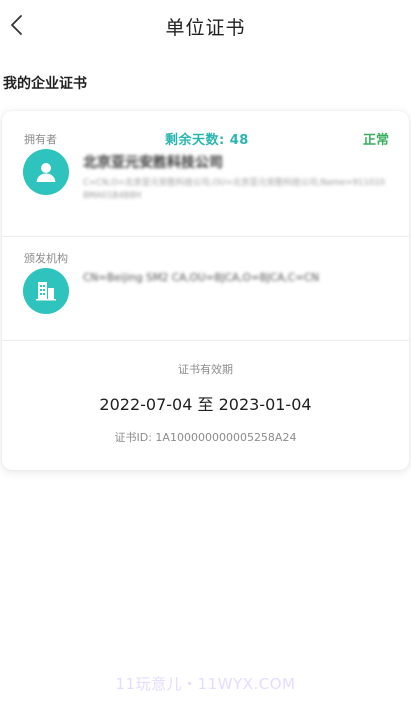 The height and width of the screenshot is (703, 411). I want to click on person-icon, so click(46, 172).